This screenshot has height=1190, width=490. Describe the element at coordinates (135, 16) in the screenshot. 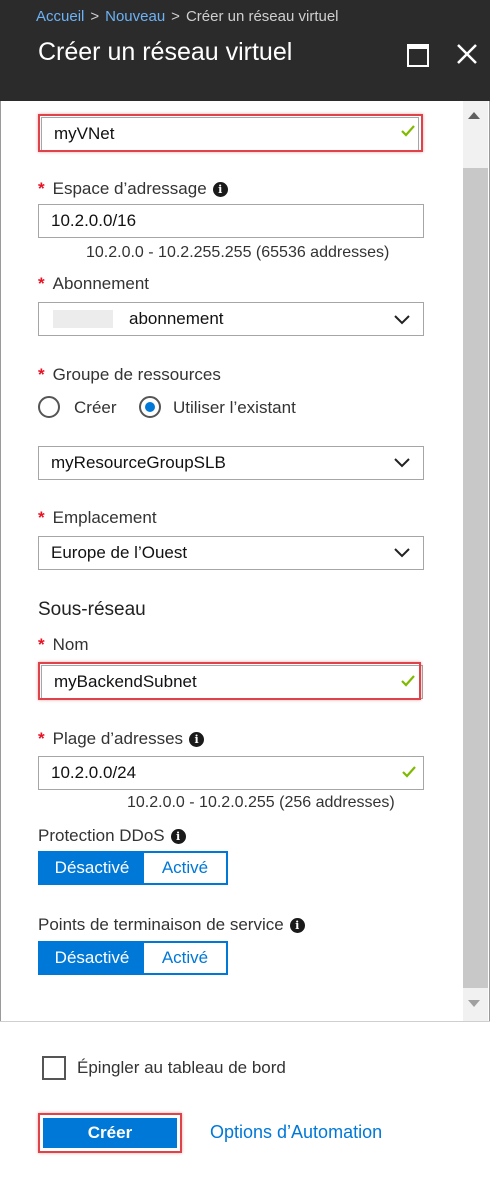

I see `breadcrumb-new: Nouveau` at that location.